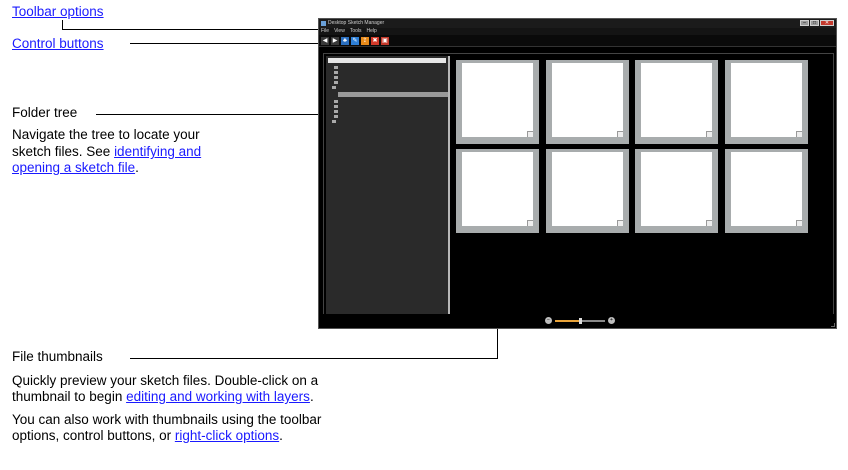 This screenshot has height=470, width=848. I want to click on zoom-in-icon: +, so click(611, 320).